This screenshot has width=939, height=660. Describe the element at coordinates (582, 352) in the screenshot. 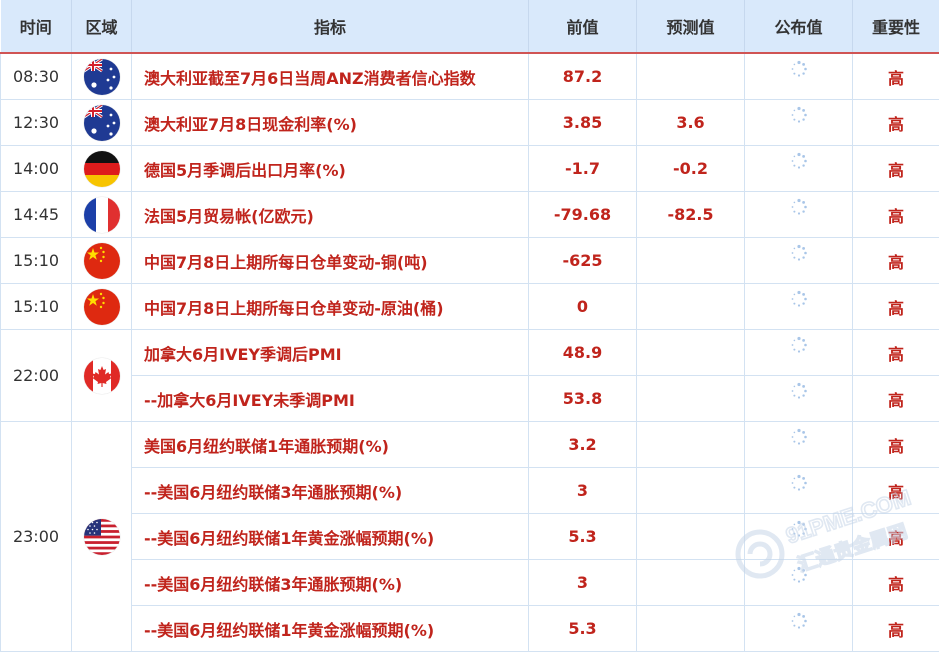

I see `row-previous: 48.9` at that location.